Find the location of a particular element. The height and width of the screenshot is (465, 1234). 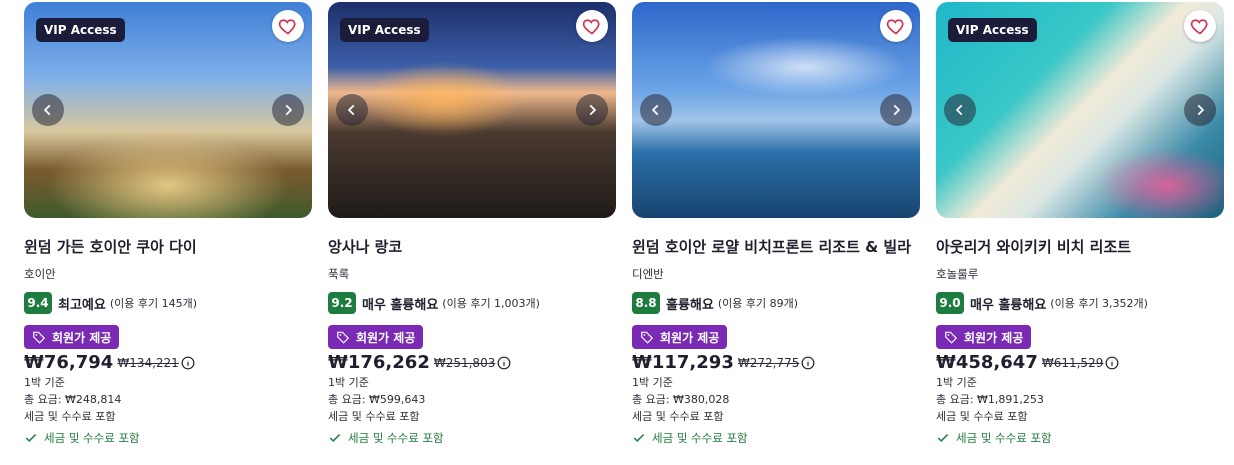

guest-rating: 9.2 매우 훌륭해요 (이용 후기 1,003개) is located at coordinates (472, 303).